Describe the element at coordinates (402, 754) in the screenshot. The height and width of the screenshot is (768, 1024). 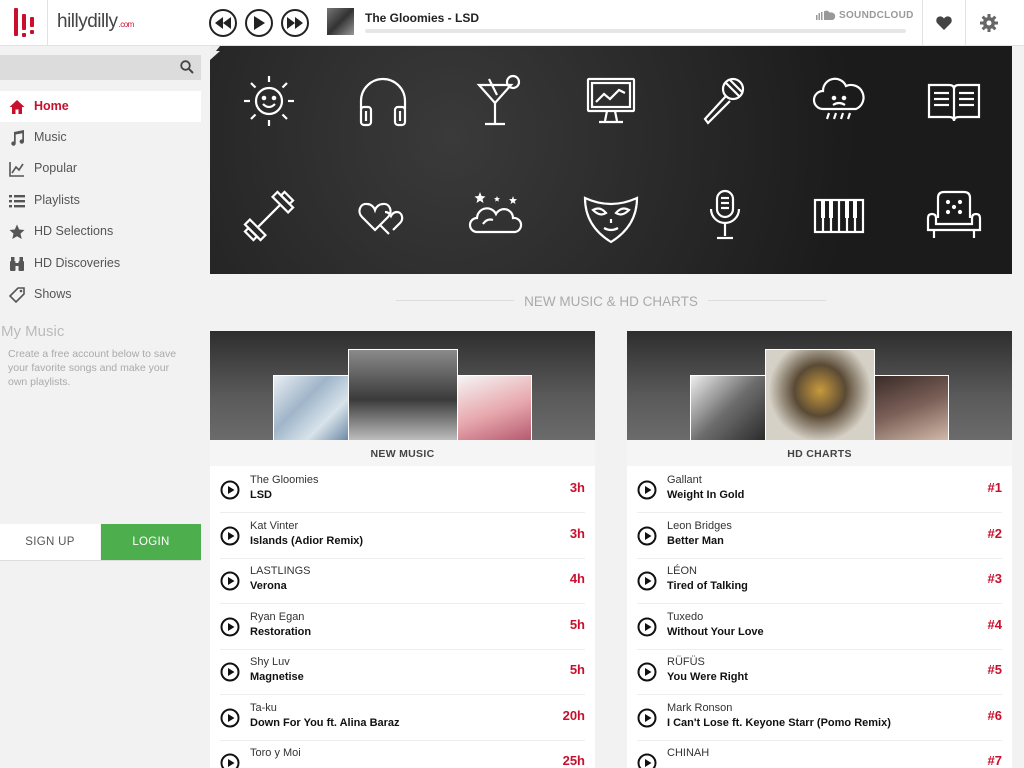
I see `track-row: Toro y Moi 25h` at that location.